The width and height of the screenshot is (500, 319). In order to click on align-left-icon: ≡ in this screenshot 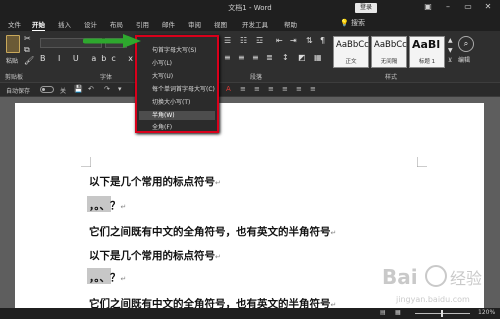, I will do `click(227, 57)`.